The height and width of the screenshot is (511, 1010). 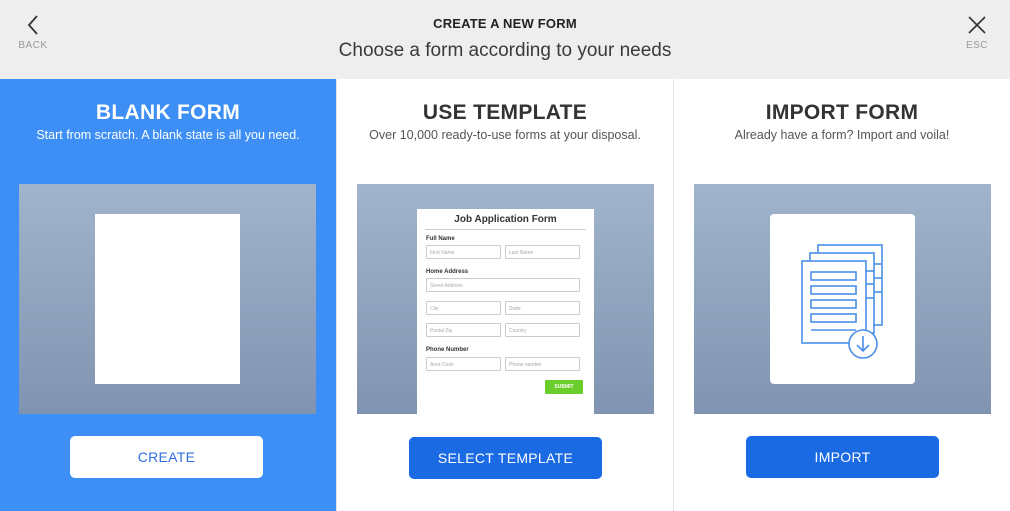 I want to click on preview-input-first-name: First Name, so click(x=463, y=252).